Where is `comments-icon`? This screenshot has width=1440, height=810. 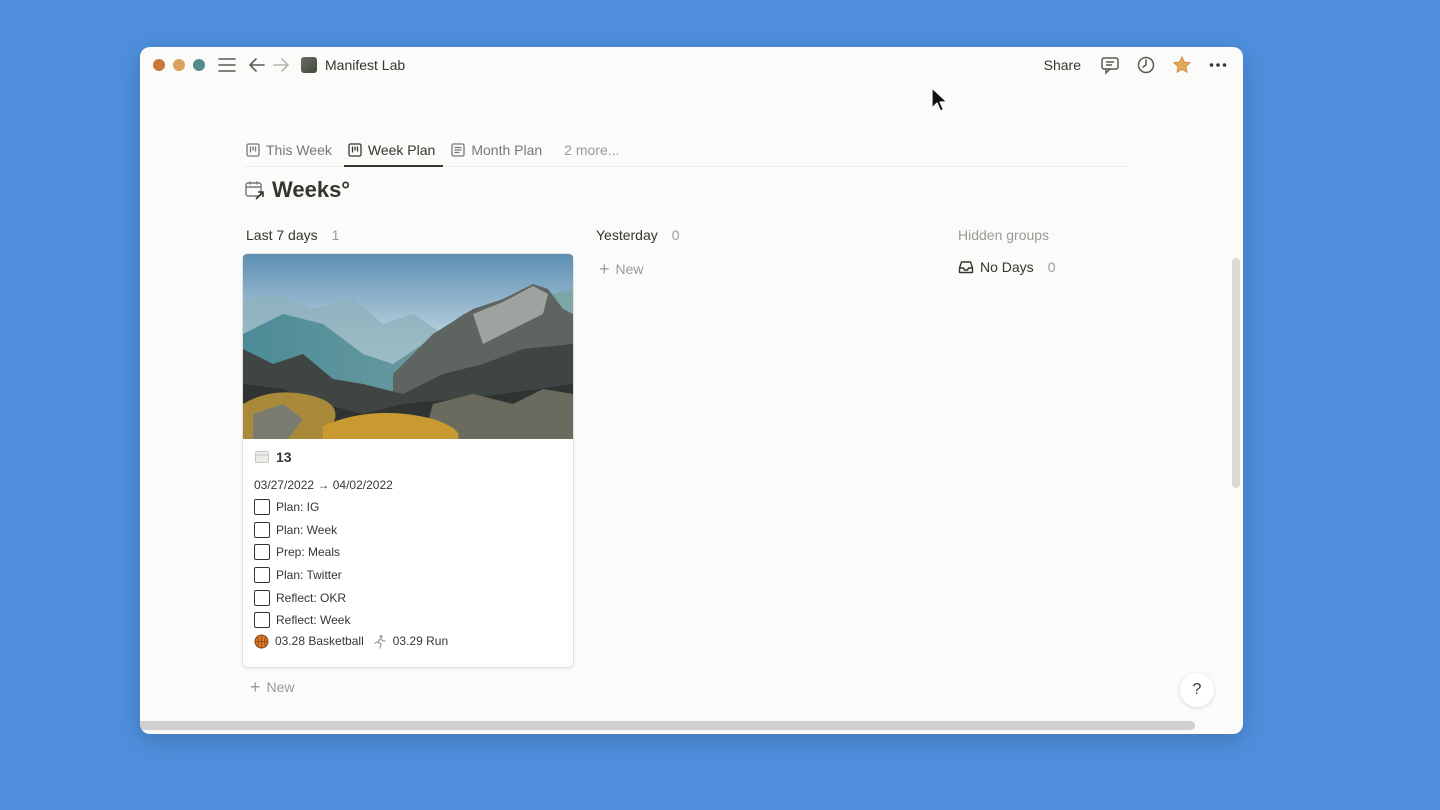 comments-icon is located at coordinates (1110, 65).